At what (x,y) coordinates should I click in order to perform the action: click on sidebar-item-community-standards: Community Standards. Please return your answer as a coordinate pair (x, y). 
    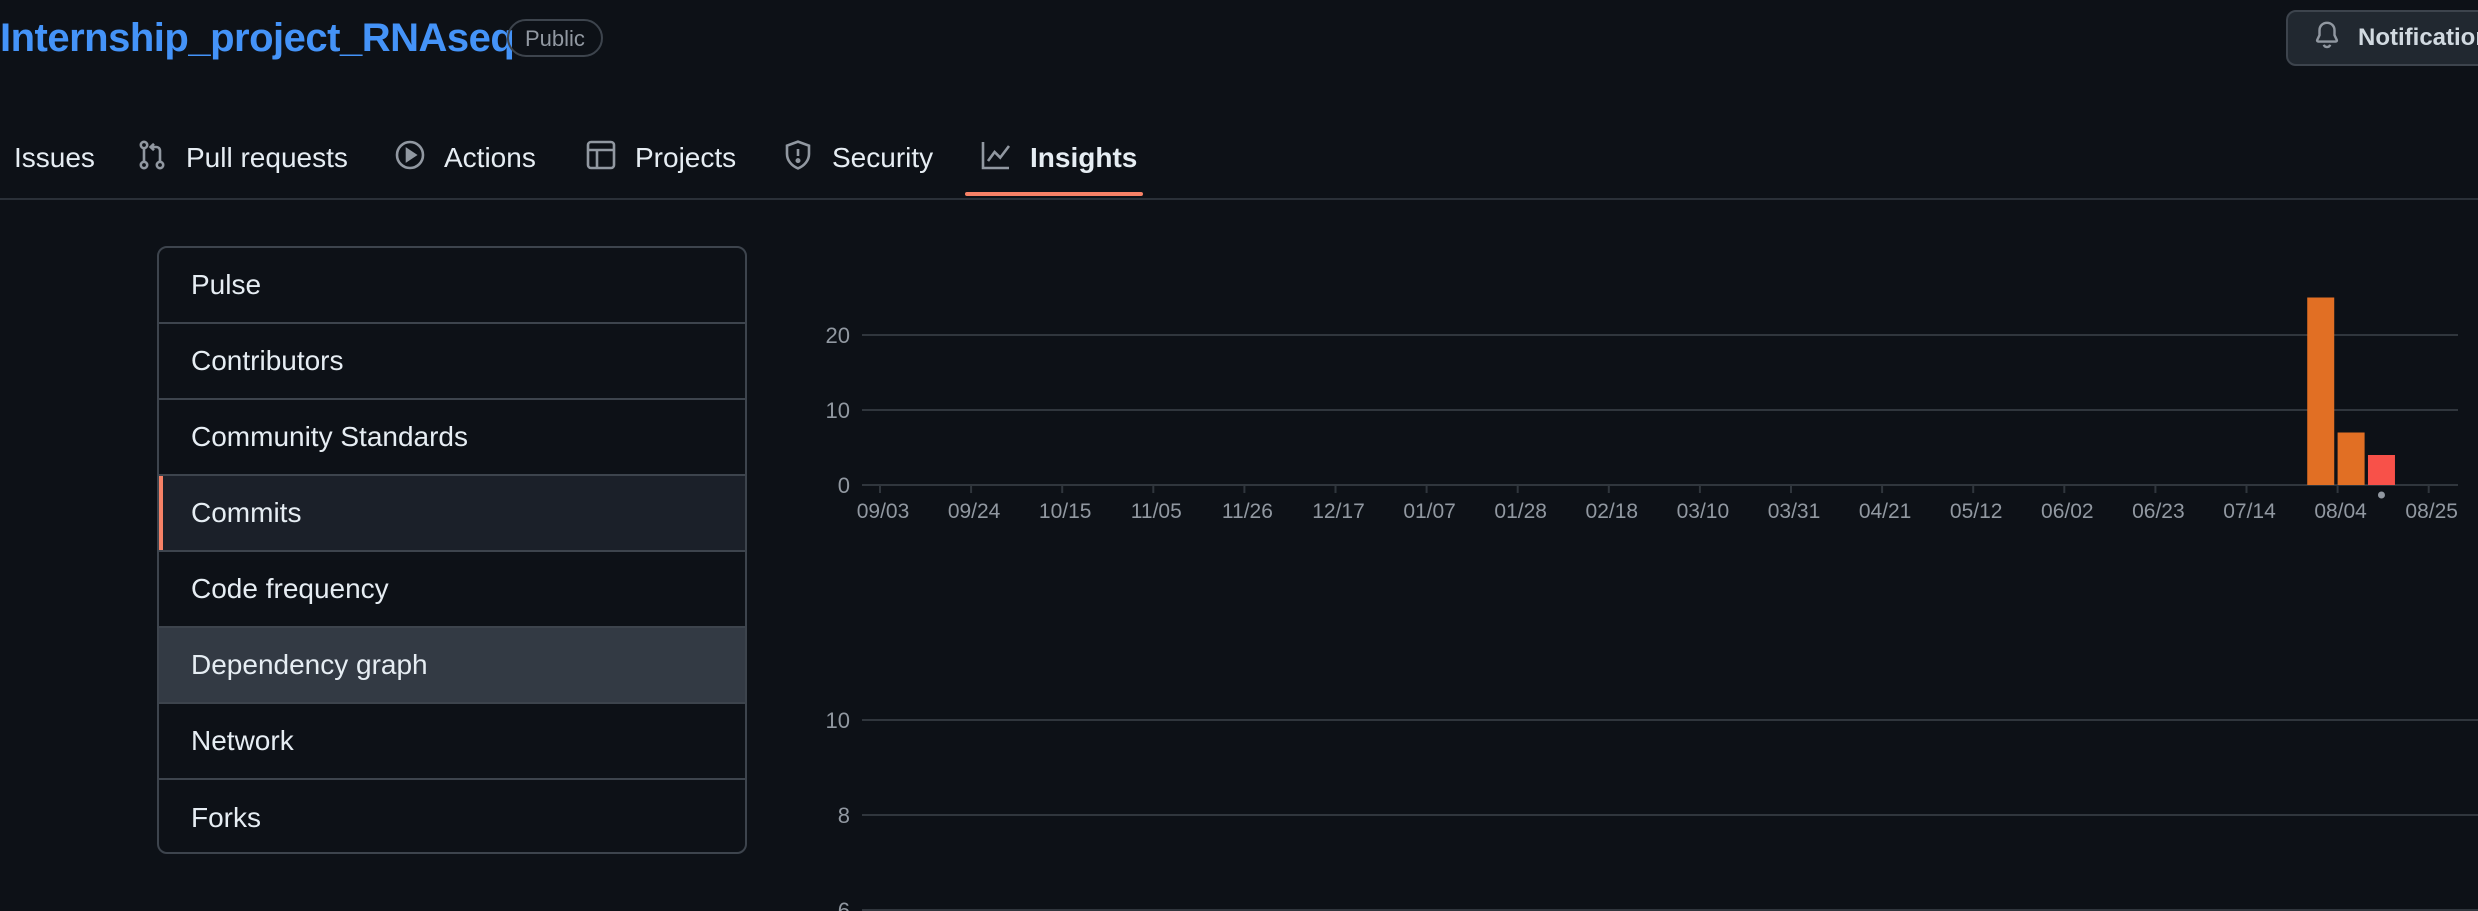
    Looking at the image, I should click on (452, 438).